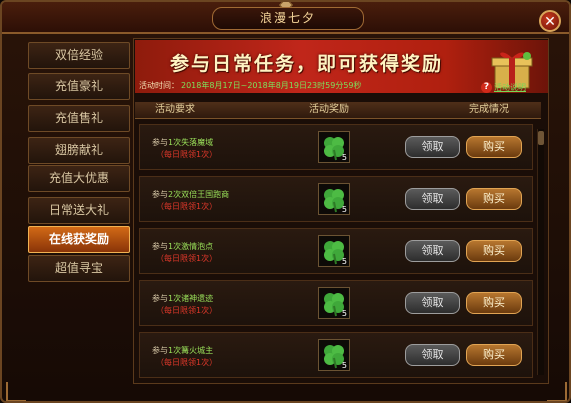 This screenshot has width=571, height=403. I want to click on sidebar-item-online-reward: 在线获奖励, so click(79, 239).